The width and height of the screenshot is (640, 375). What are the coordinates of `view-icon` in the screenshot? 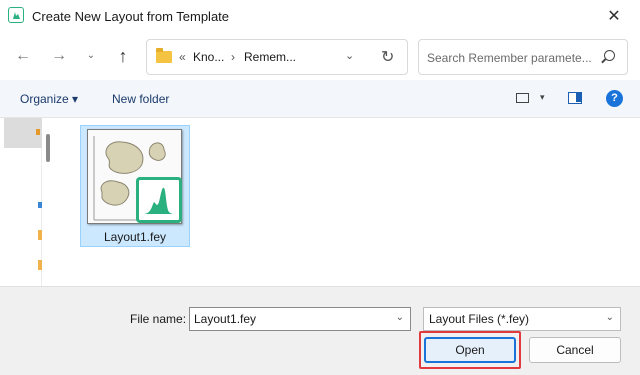 It's located at (522, 98).